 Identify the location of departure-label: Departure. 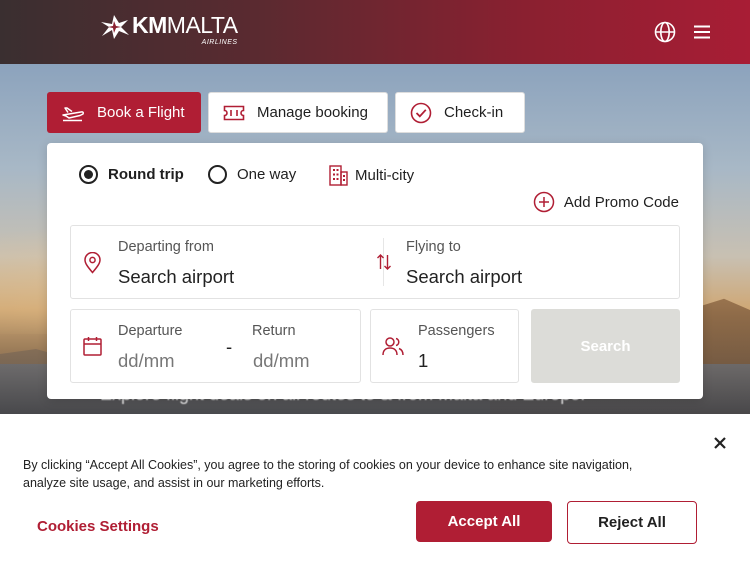
(150, 331).